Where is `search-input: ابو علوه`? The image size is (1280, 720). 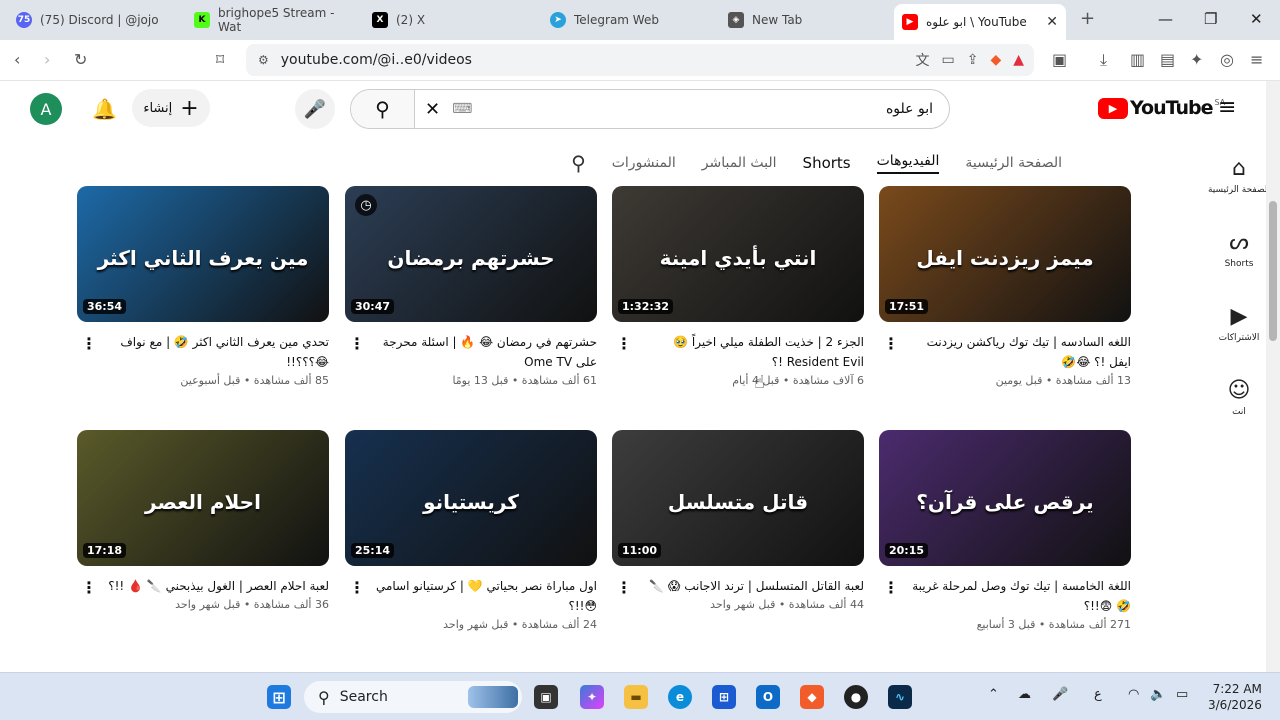
search-input: ابو علوه is located at coordinates (909, 109).